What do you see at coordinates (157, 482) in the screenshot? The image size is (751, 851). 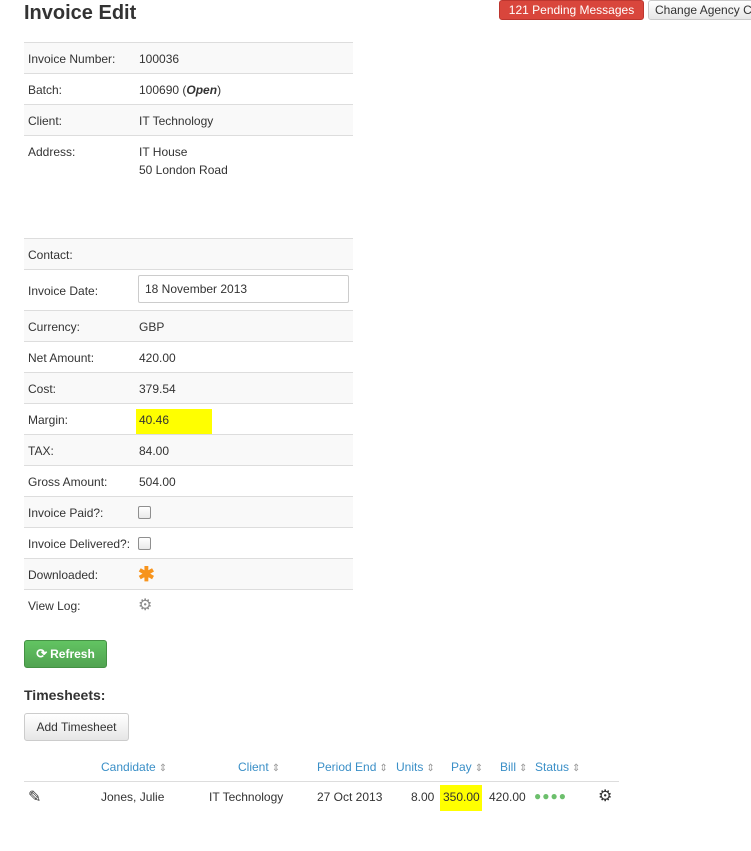 I see `gross-amount-value: 504.00` at bounding box center [157, 482].